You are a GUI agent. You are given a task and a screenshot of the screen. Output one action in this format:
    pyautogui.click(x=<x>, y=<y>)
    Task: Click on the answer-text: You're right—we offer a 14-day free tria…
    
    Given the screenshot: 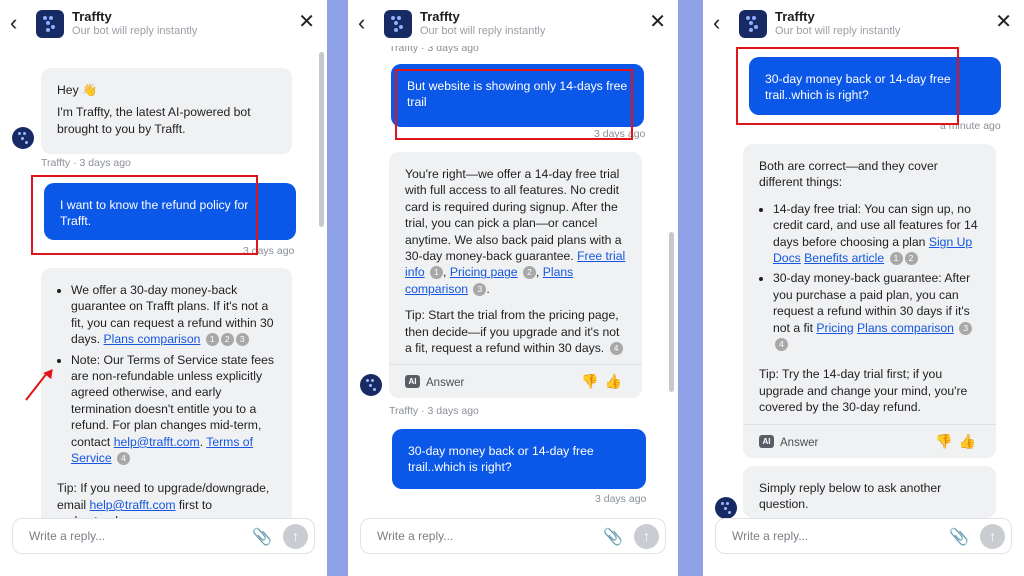 What is the action you would take?
    pyautogui.click(x=515, y=231)
    